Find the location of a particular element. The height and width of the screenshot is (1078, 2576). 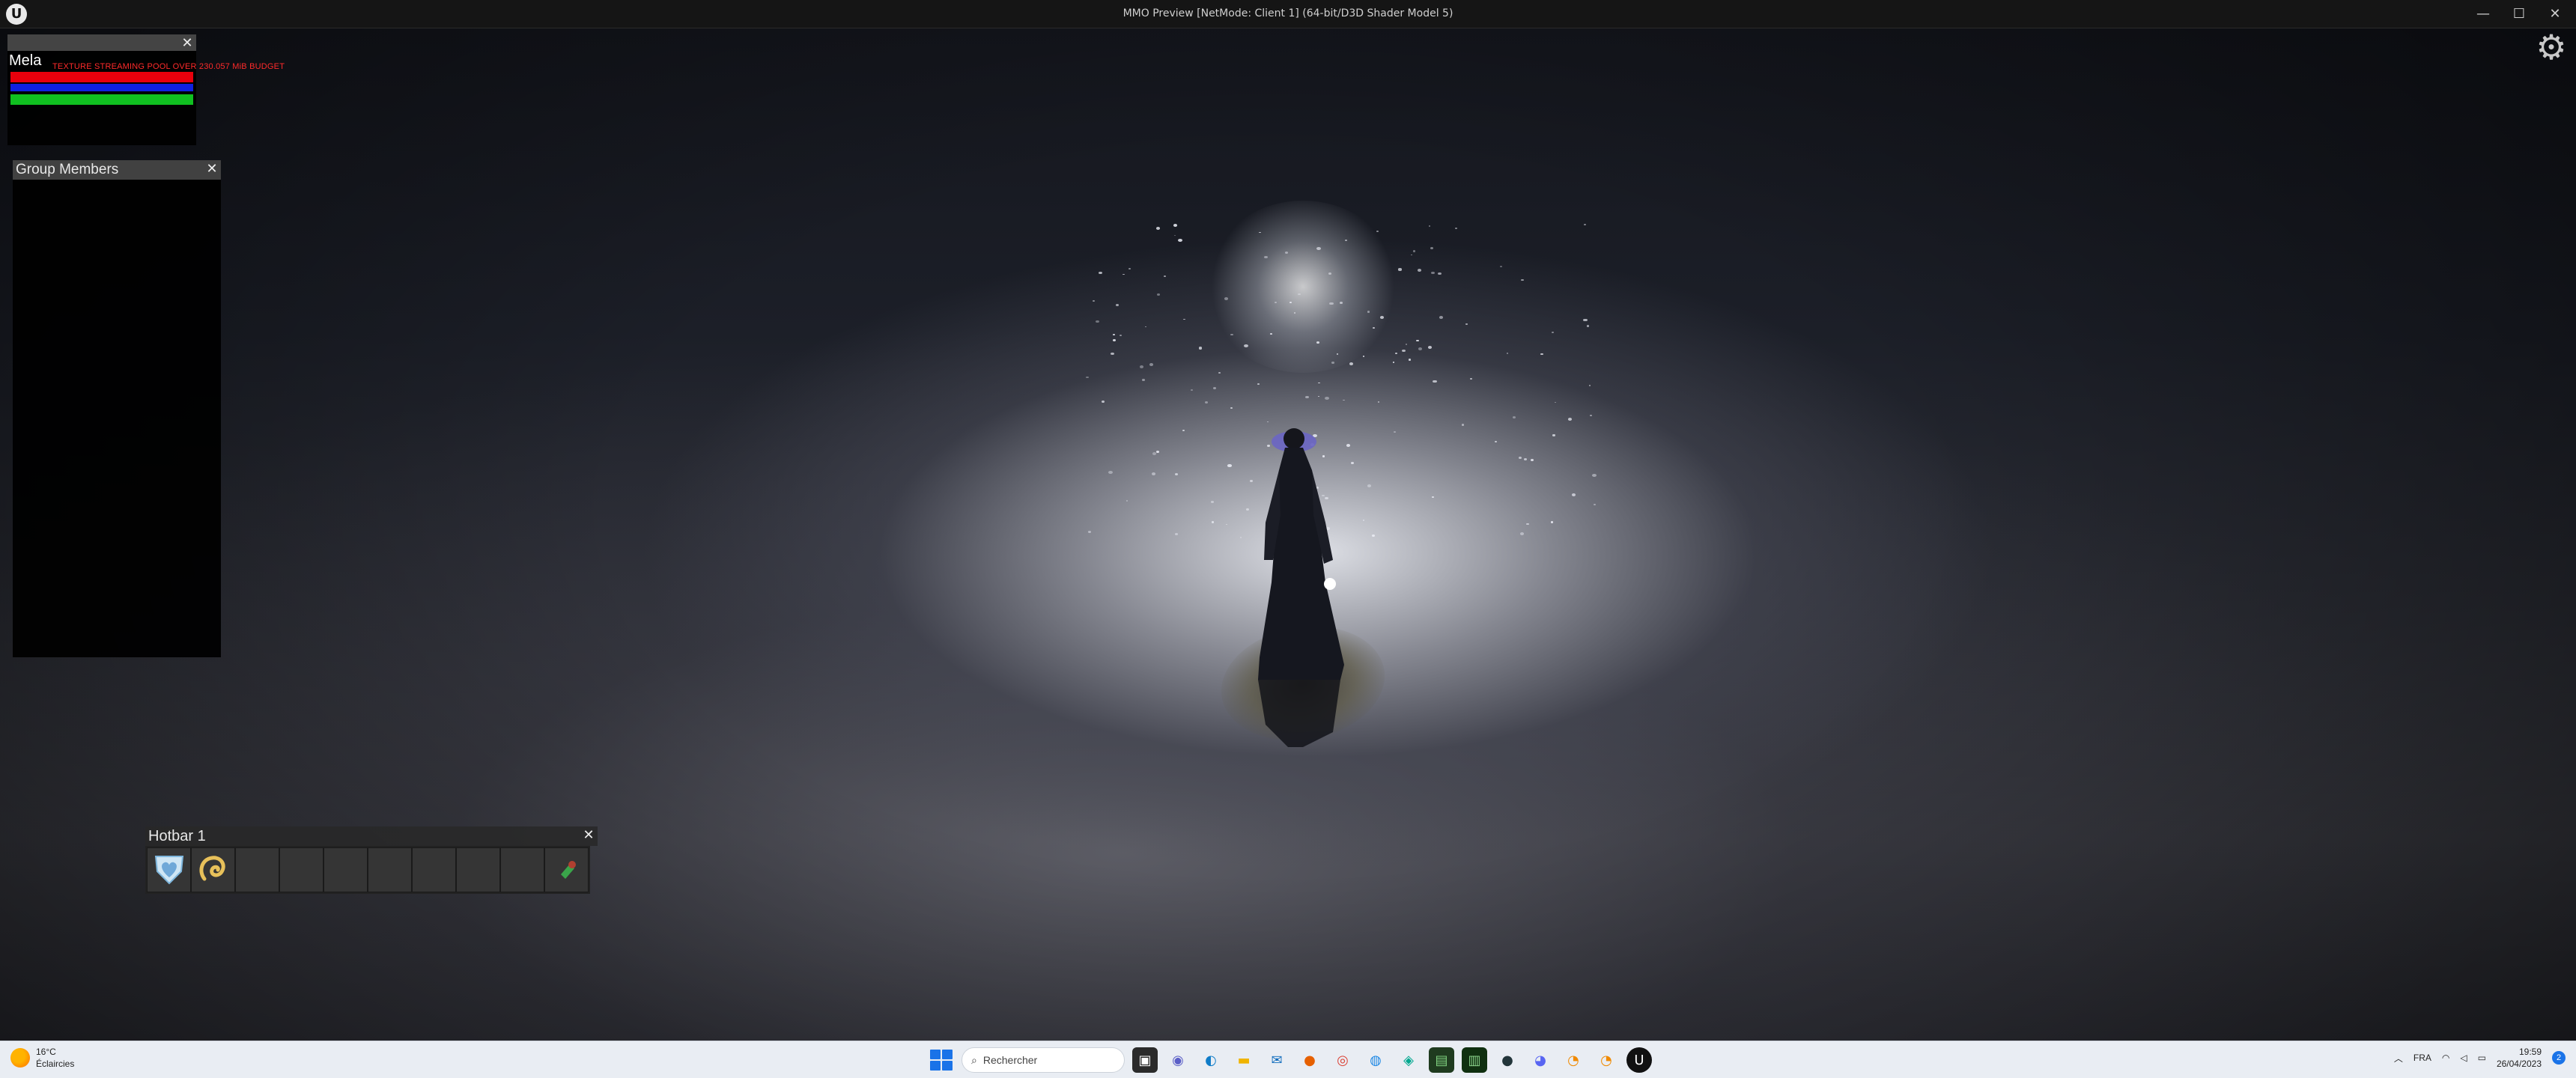

maximize-button: ☐ is located at coordinates (2519, 14).